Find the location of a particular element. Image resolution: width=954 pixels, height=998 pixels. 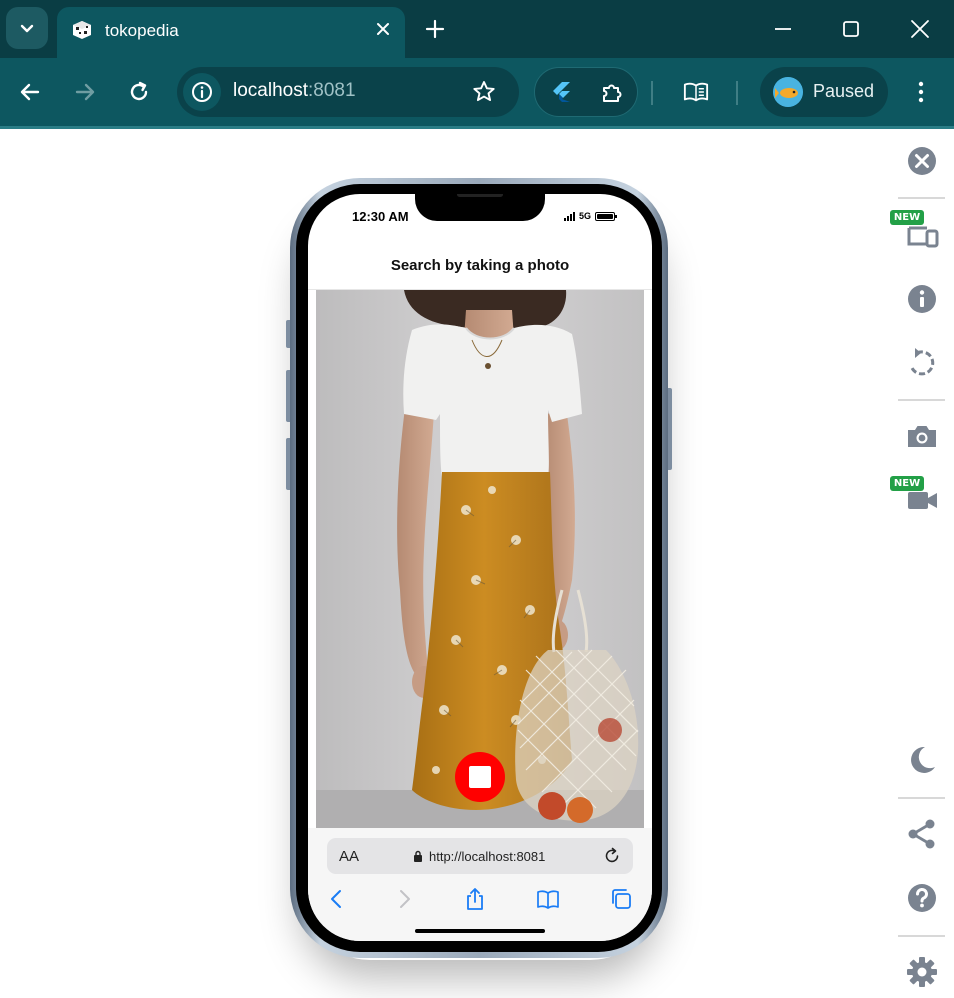

new-tab-icon is located at coordinates (435, 29).